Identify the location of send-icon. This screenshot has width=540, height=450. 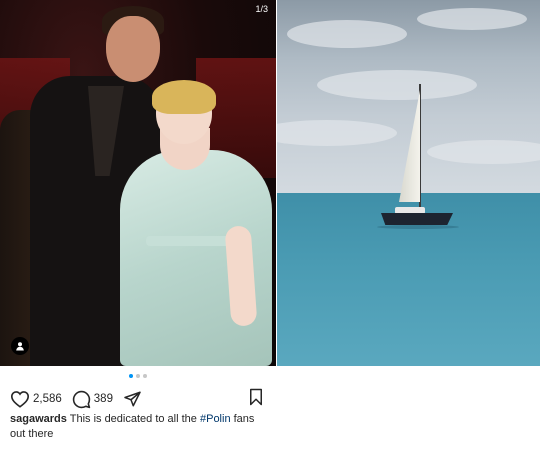
(132, 399).